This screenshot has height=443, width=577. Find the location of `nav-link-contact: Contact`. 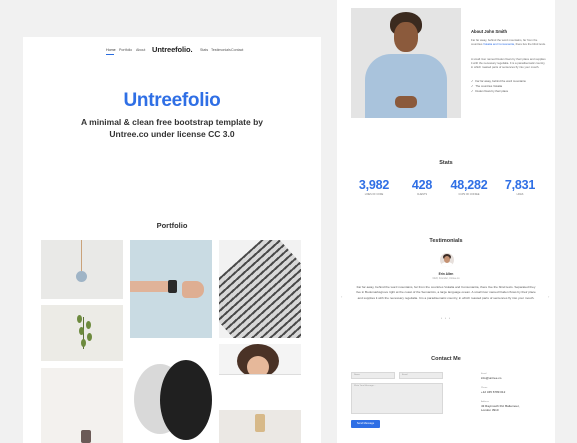

nav-link-contact: Contact is located at coordinates (237, 50).